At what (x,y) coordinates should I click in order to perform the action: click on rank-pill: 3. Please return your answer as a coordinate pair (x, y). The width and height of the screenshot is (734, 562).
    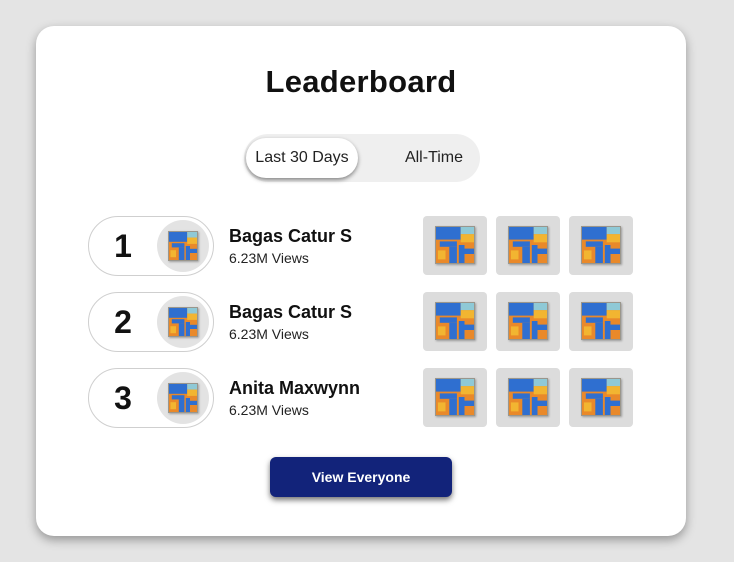
    Looking at the image, I should click on (151, 398).